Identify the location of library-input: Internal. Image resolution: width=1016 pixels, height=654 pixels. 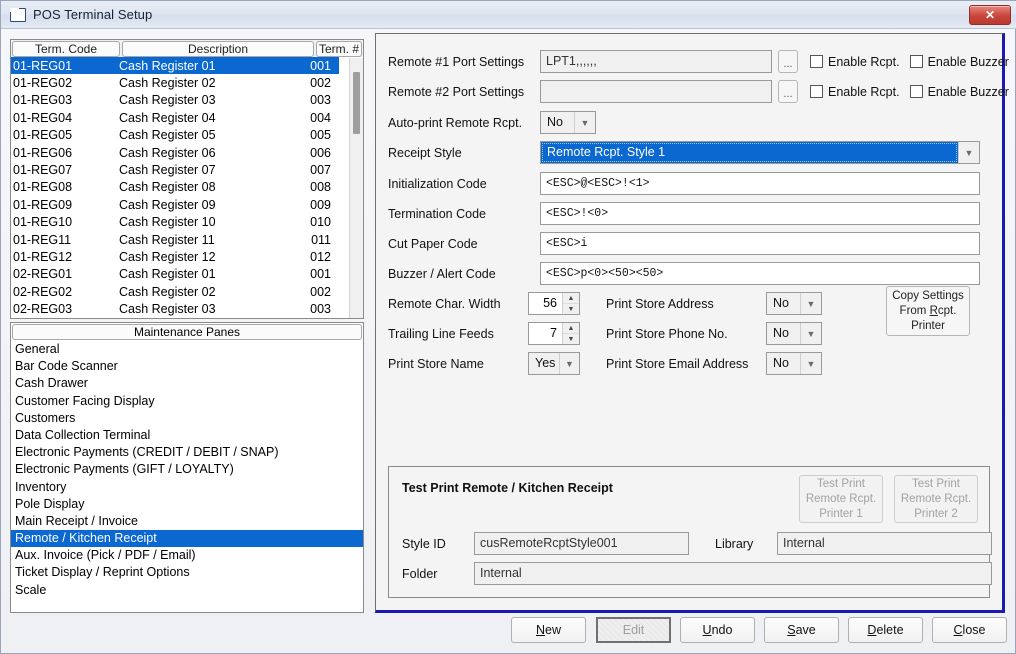
(884, 543).